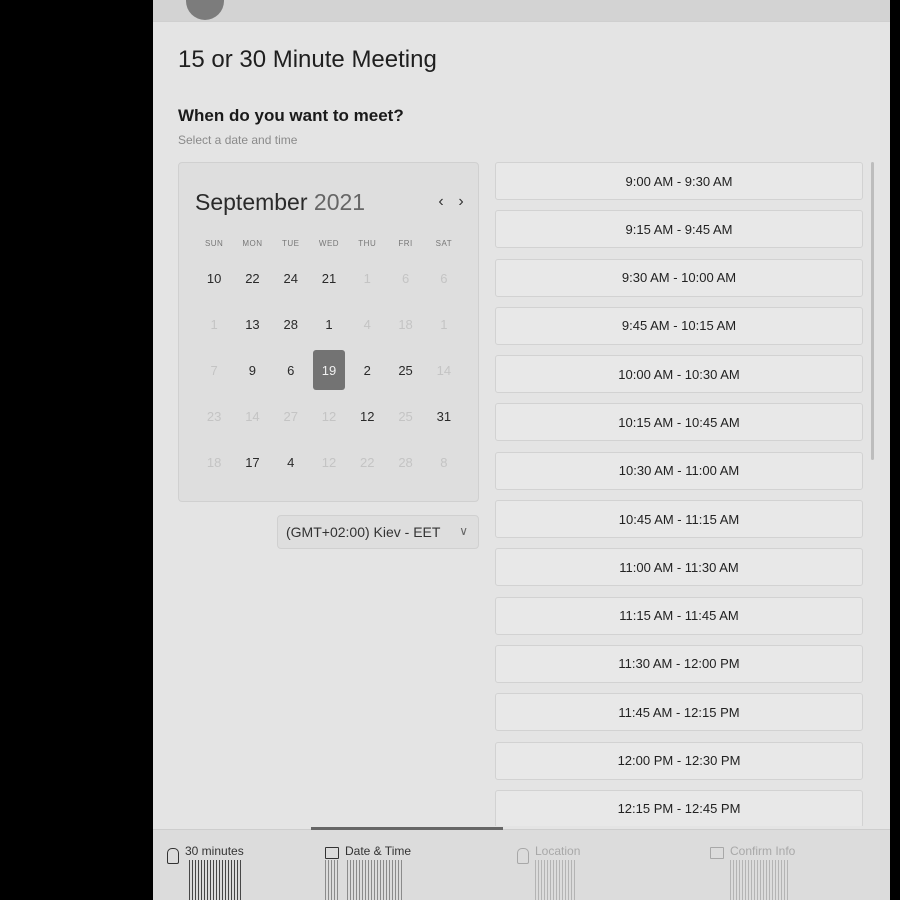 This screenshot has height=900, width=900. What do you see at coordinates (461, 202) in the screenshot?
I see `chevron-right-icon: ›` at bounding box center [461, 202].